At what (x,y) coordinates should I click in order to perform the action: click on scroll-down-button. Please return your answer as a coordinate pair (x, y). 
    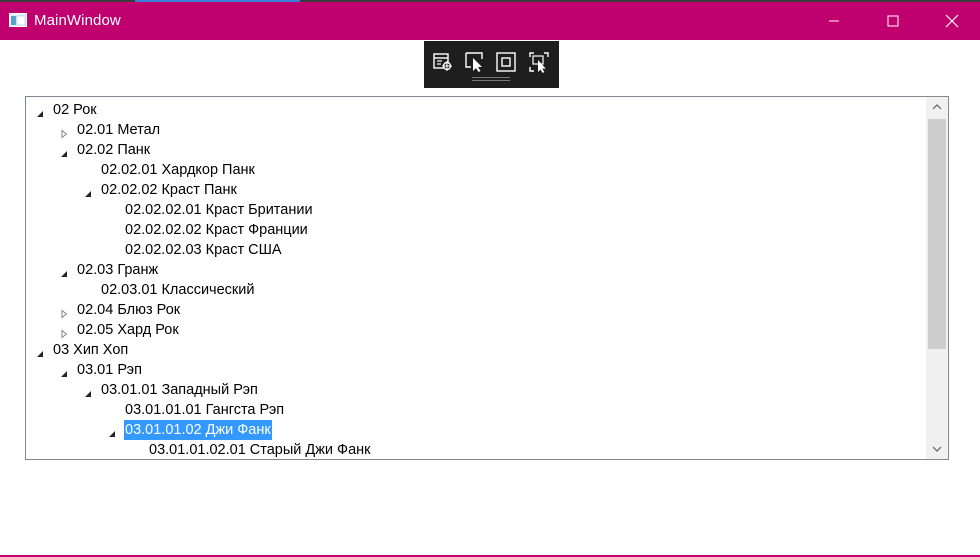
    Looking at the image, I should click on (937, 449).